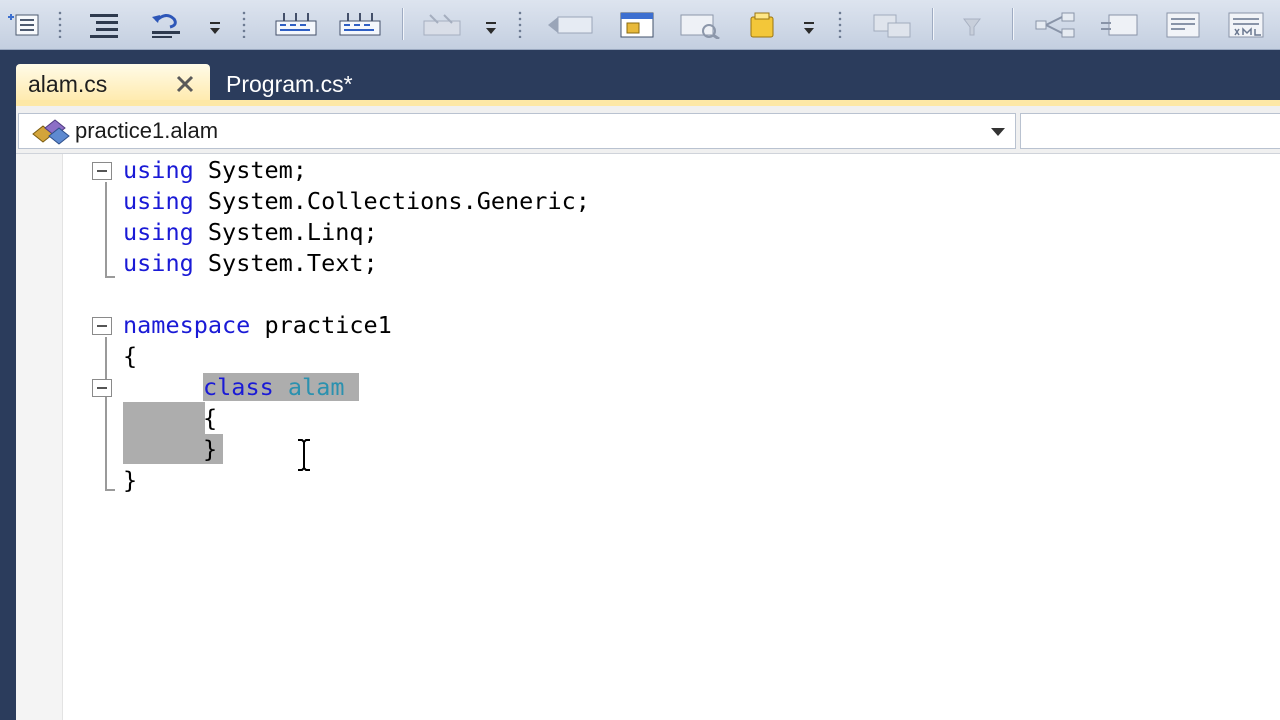 The height and width of the screenshot is (720, 1280). What do you see at coordinates (391, 201) in the screenshot?
I see `code-text: System.Collections.Generic;` at bounding box center [391, 201].